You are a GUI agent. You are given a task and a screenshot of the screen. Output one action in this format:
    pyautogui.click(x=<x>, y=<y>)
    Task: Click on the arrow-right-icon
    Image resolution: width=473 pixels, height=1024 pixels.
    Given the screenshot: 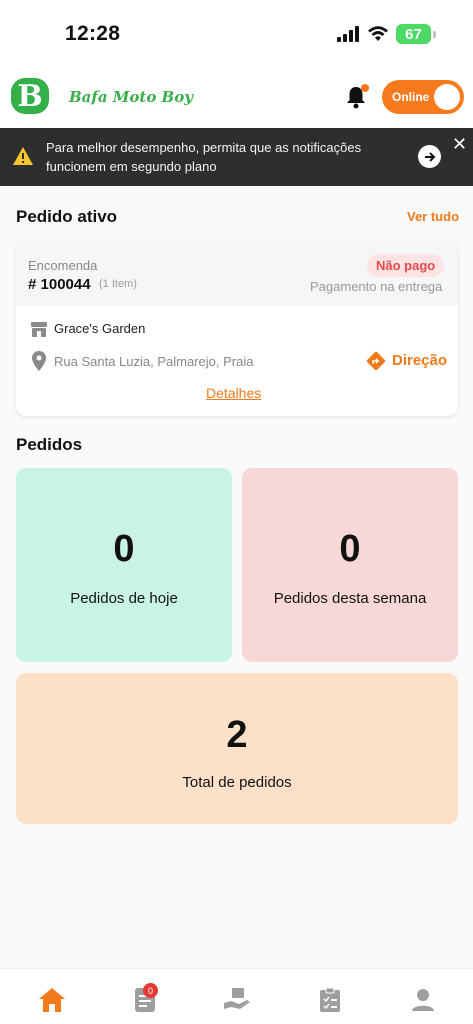 What is the action you would take?
    pyautogui.click(x=429, y=156)
    